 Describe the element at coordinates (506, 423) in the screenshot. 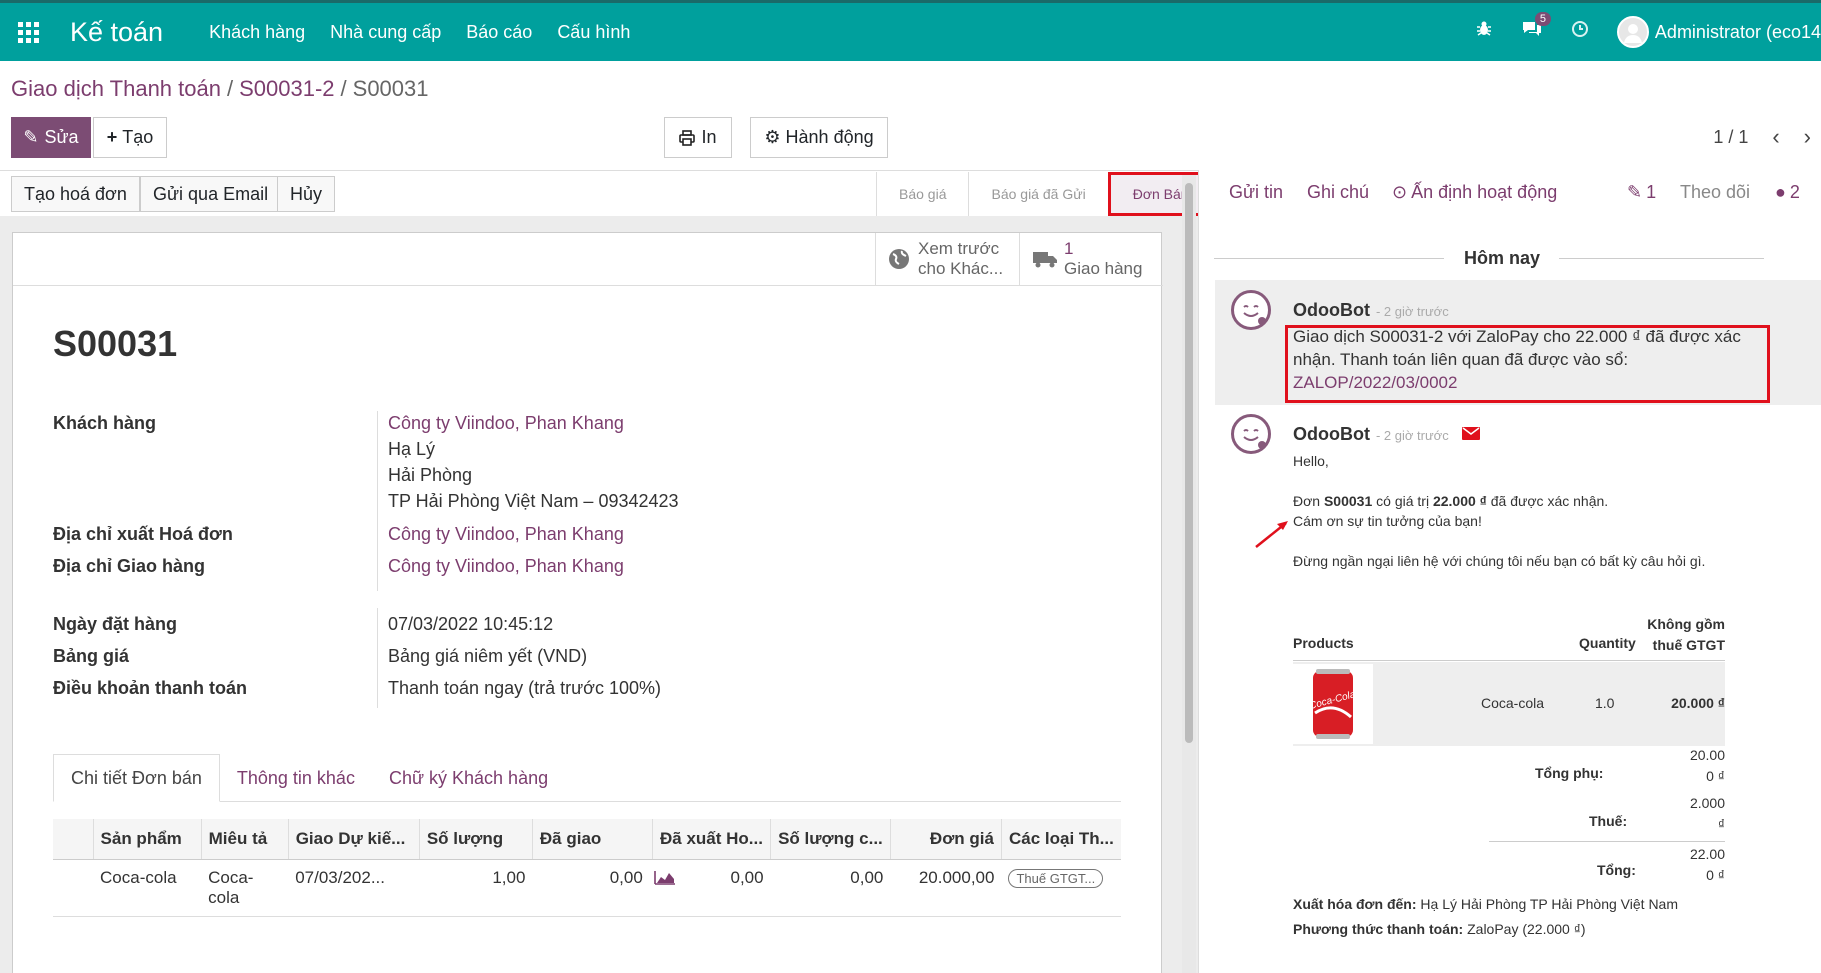

I see `customer-name: Công ty Viindoo, Phan Khang` at that location.